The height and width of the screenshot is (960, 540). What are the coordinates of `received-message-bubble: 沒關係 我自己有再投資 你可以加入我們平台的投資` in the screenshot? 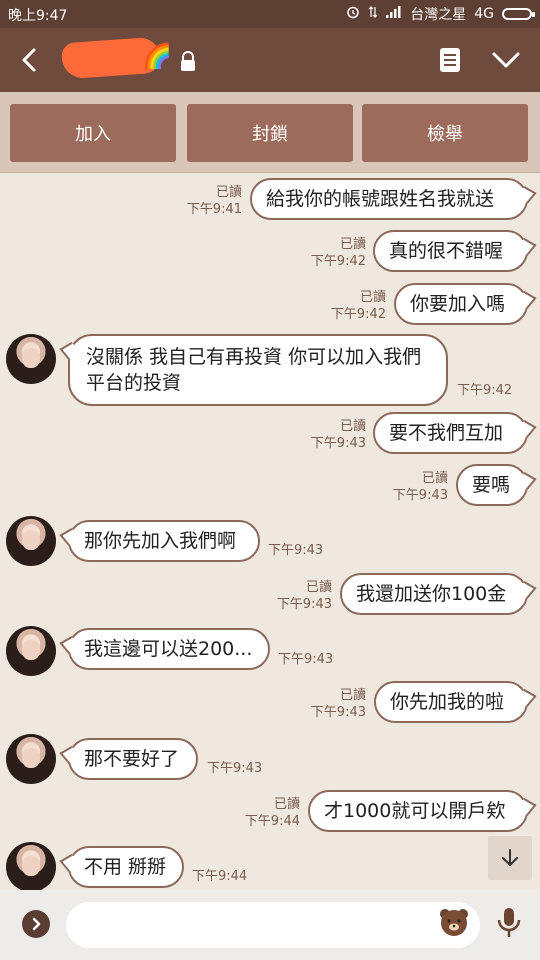 It's located at (258, 370).